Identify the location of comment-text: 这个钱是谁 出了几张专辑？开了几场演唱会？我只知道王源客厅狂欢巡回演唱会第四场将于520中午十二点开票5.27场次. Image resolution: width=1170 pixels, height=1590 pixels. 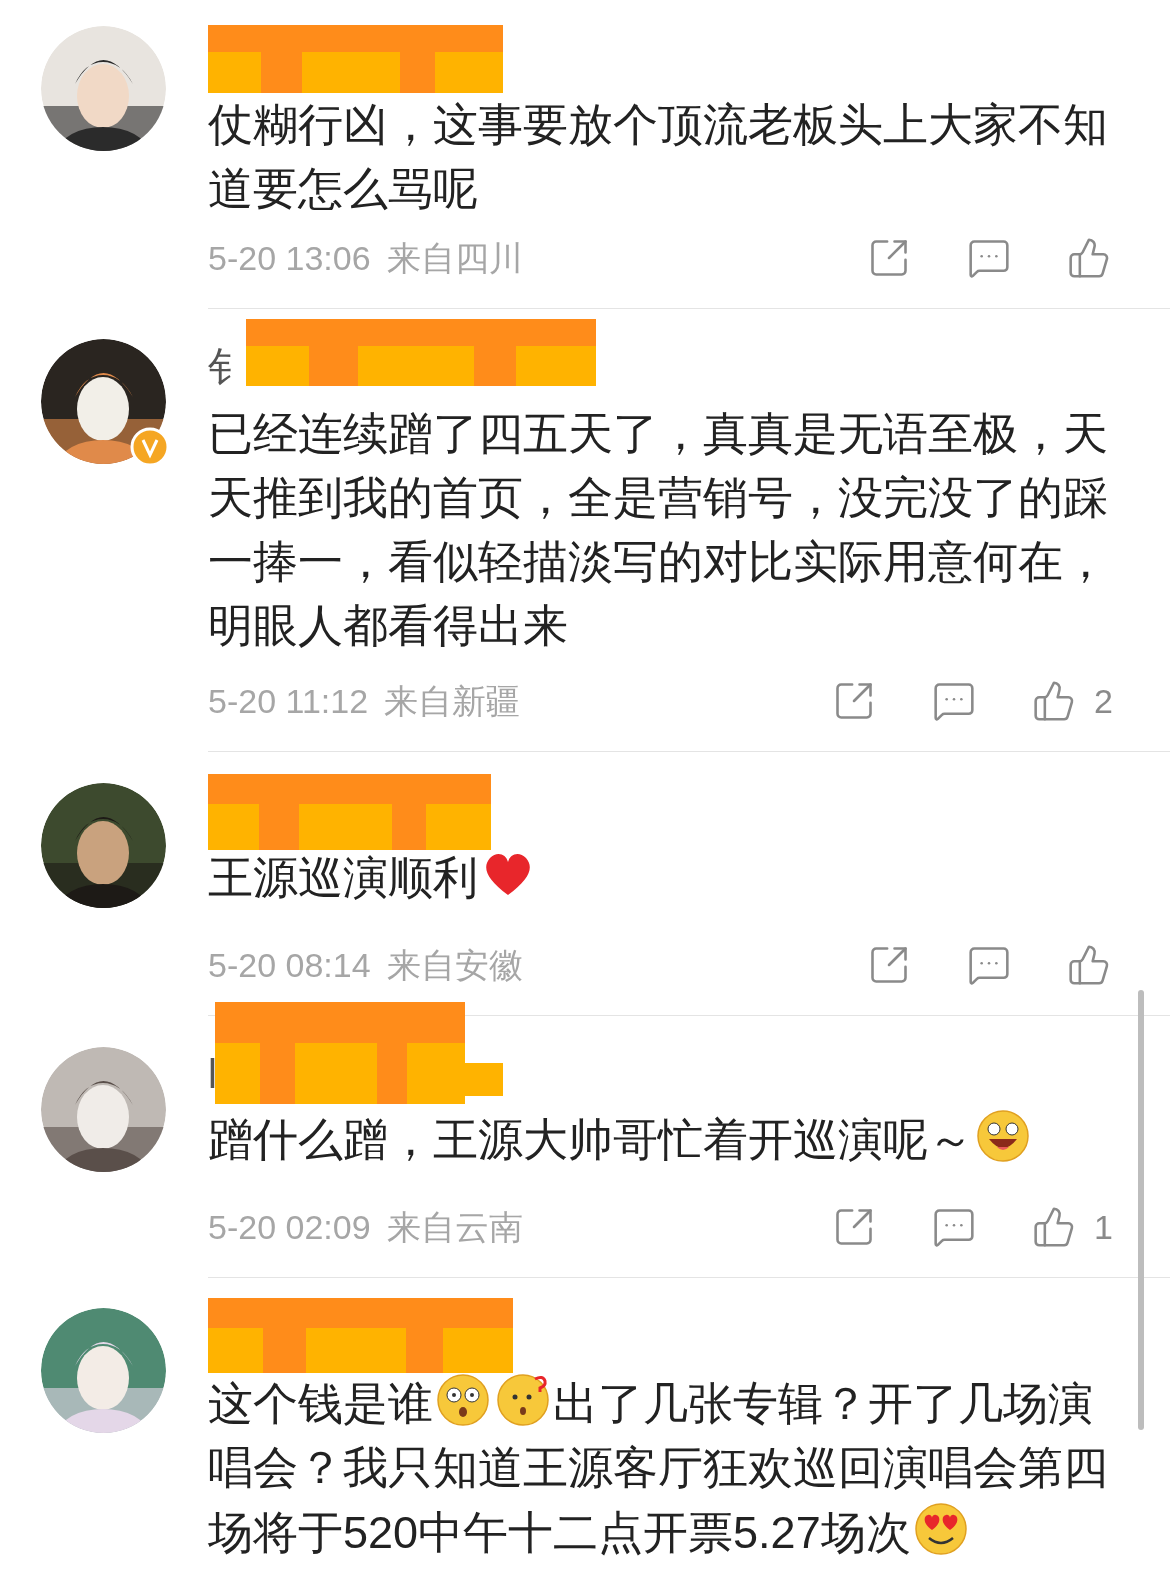
(660, 1468).